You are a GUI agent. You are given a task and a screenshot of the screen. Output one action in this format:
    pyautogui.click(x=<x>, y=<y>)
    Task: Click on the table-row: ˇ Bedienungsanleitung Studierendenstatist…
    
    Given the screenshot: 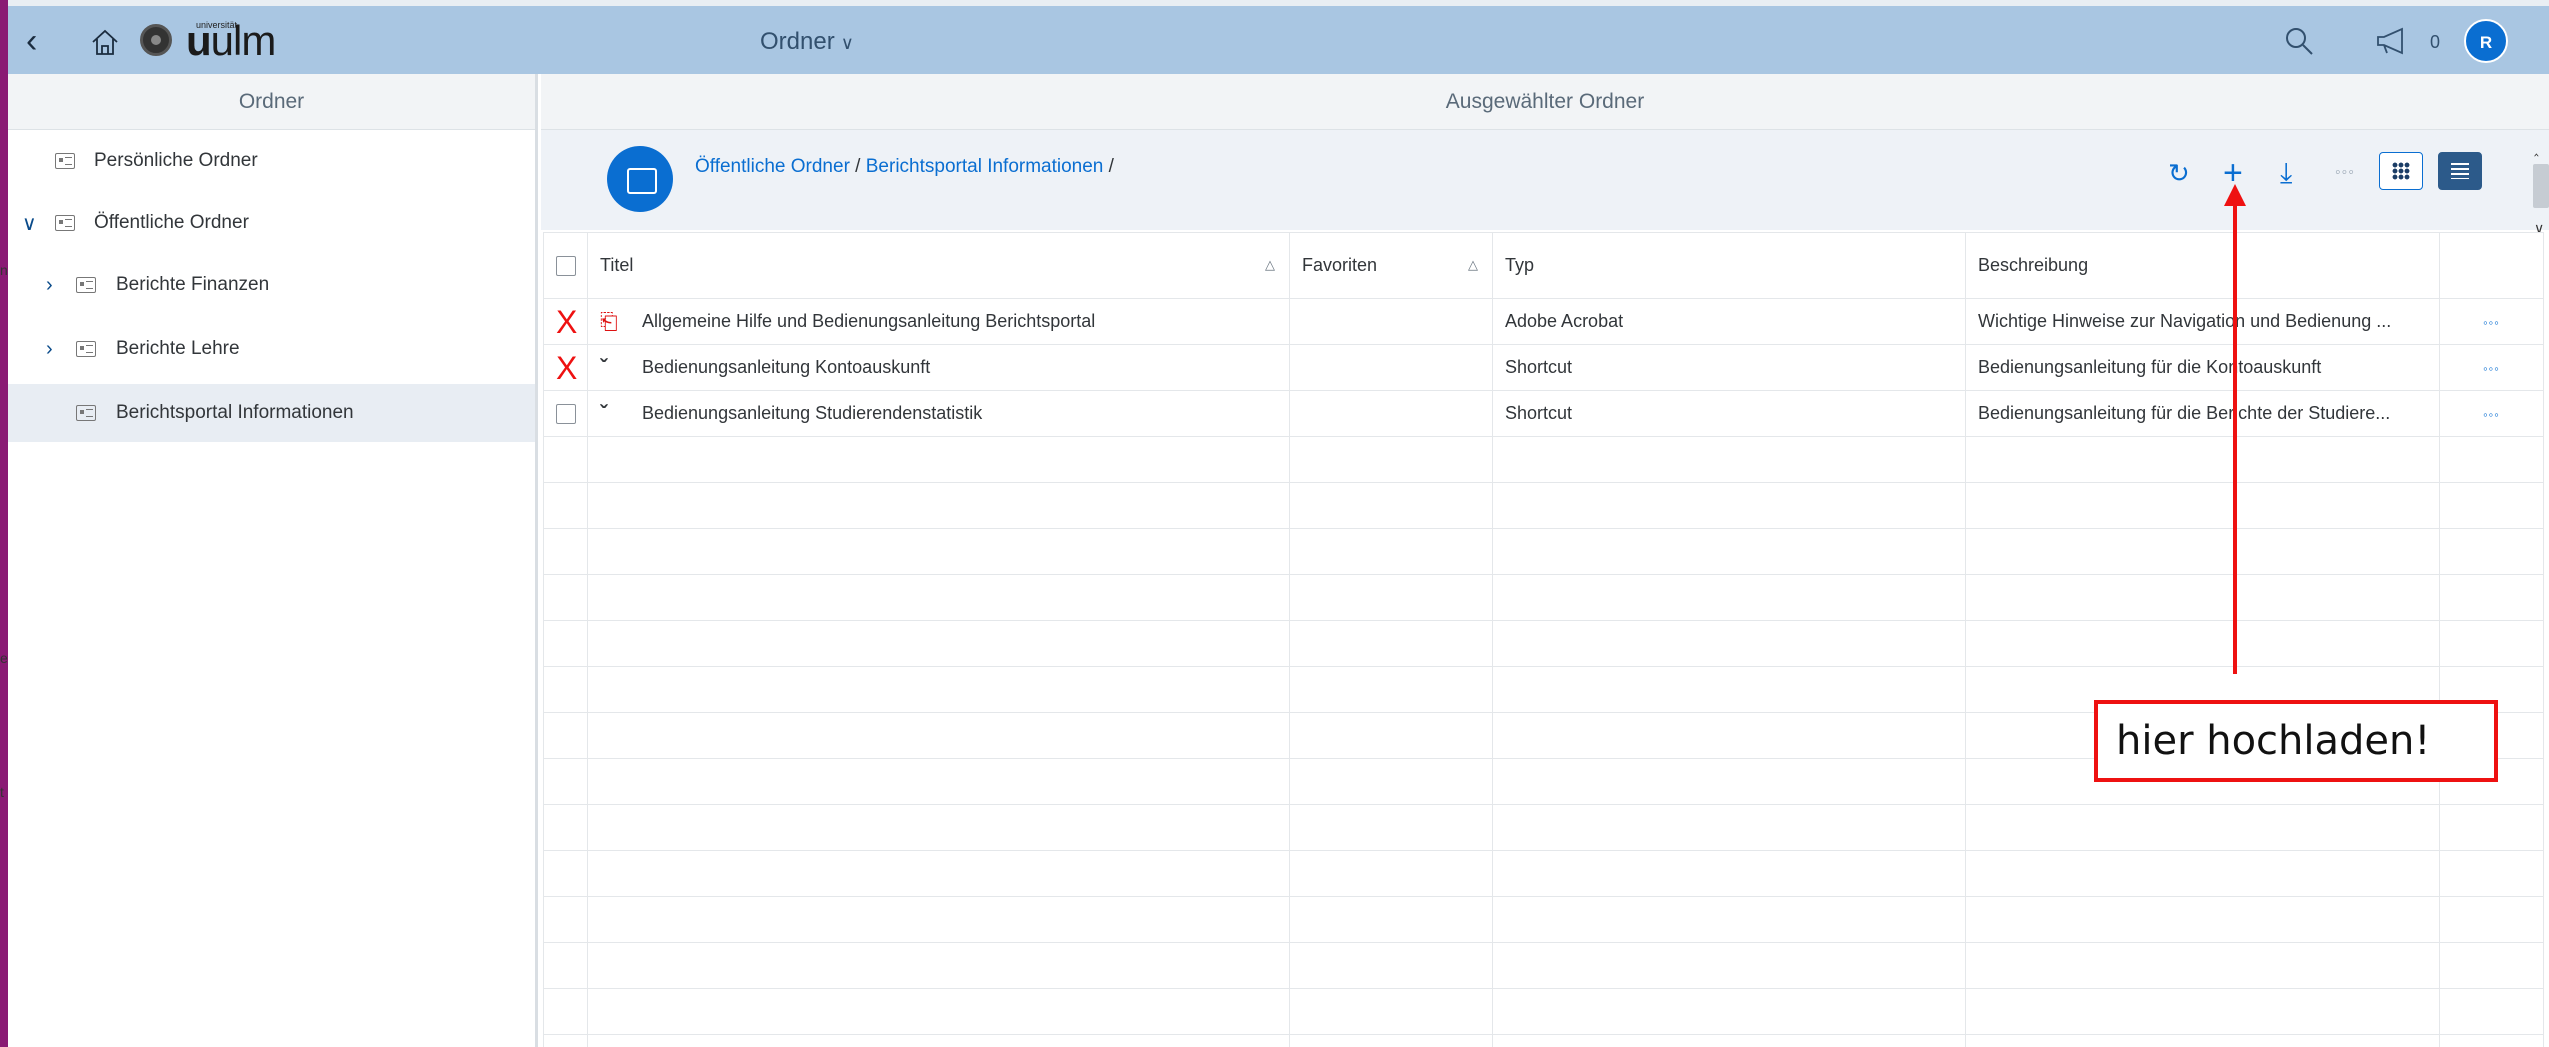 What is the action you would take?
    pyautogui.click(x=1543, y=413)
    